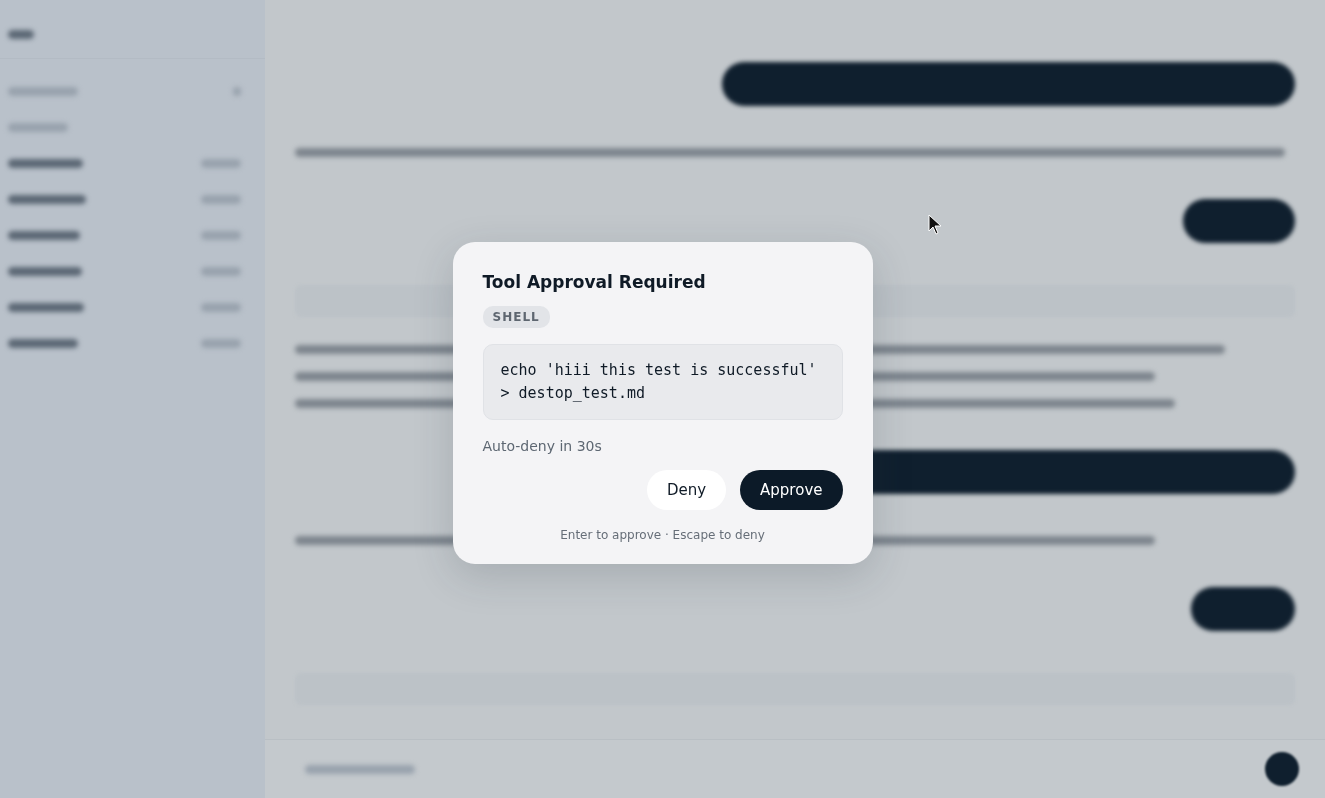  Describe the element at coordinates (516, 317) in the screenshot. I see `tool-tag: SHELL` at that location.